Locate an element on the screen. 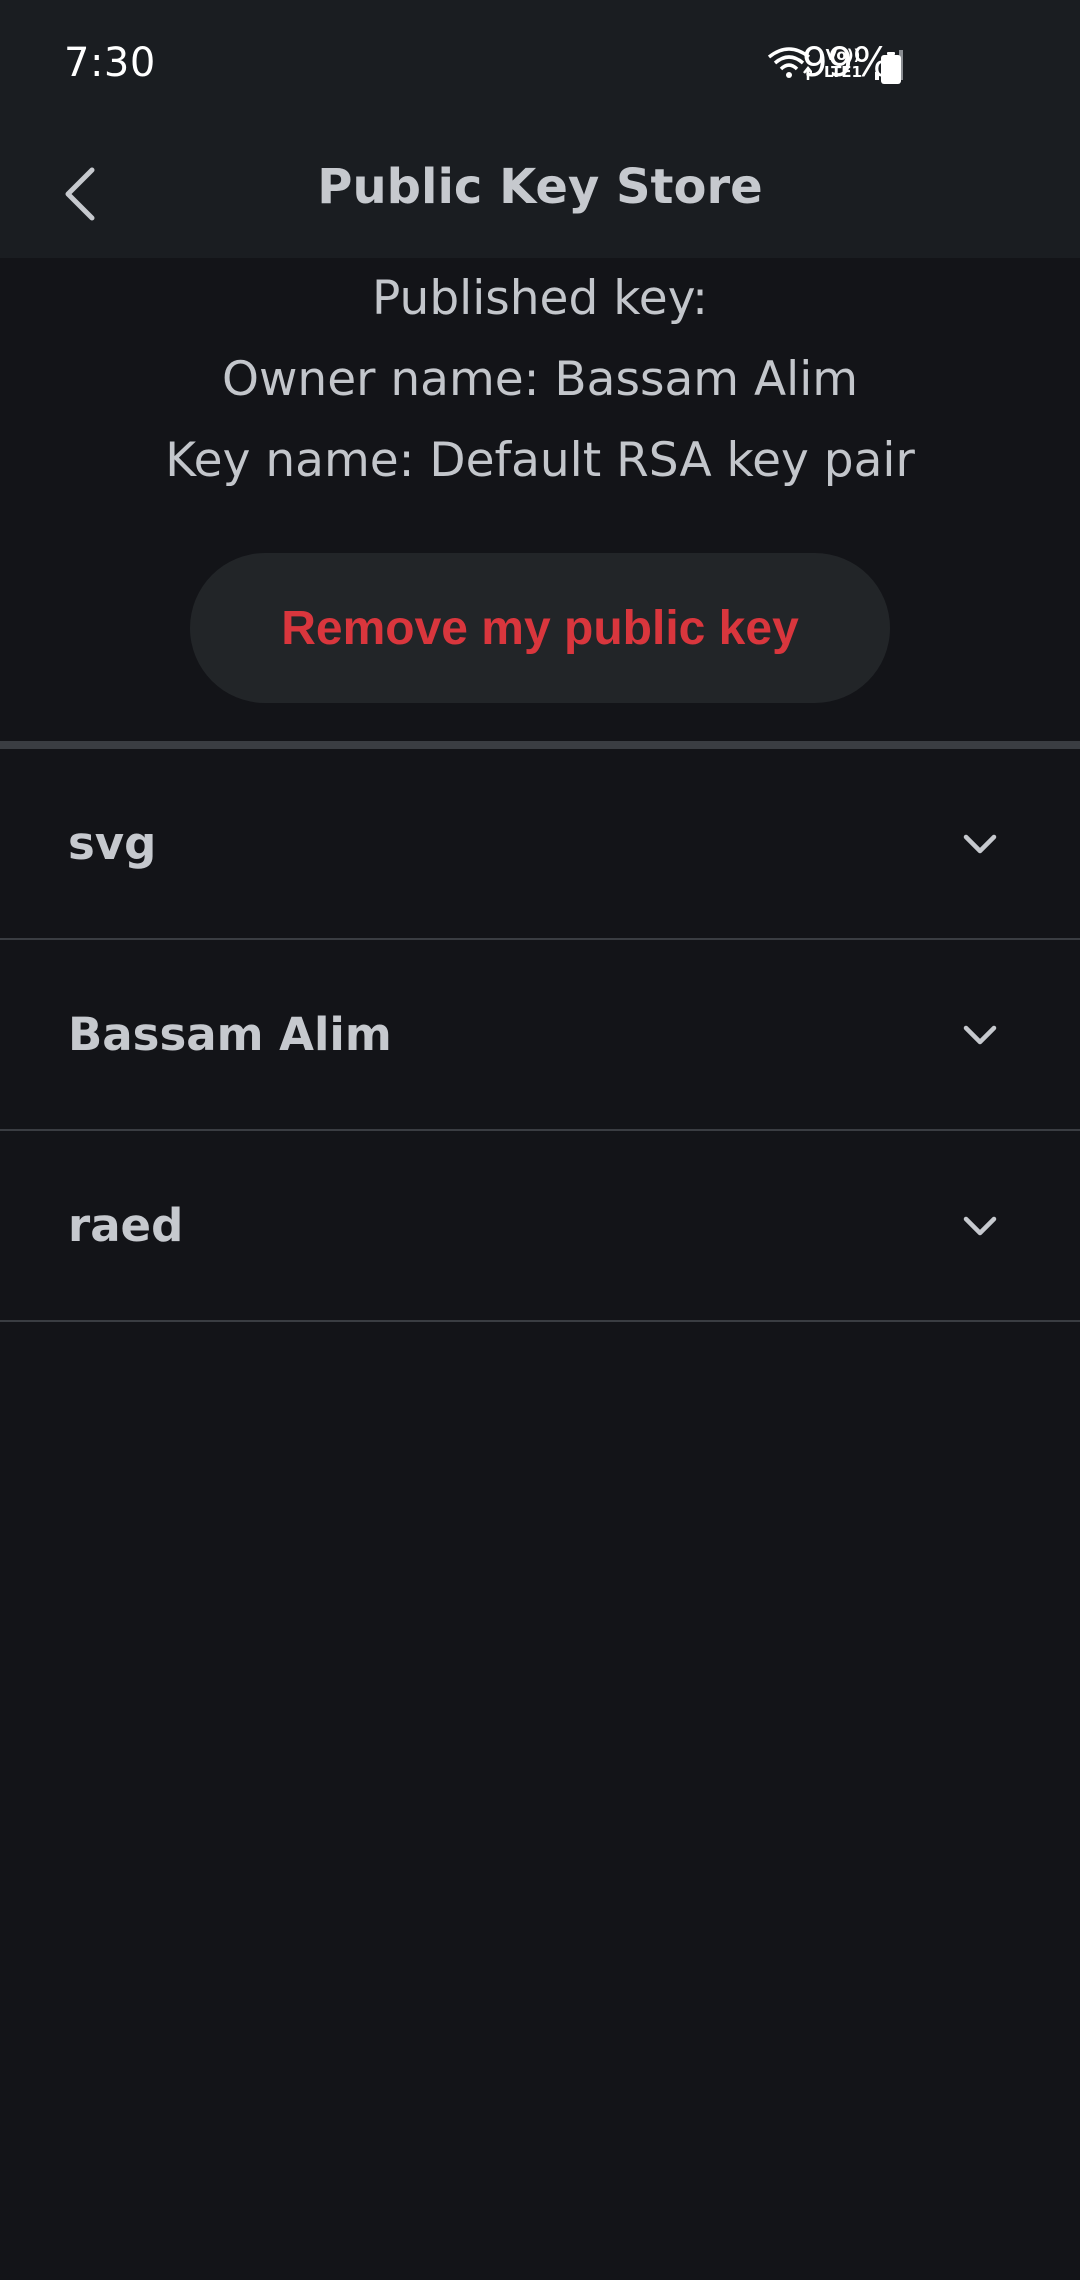  battery-icon is located at coordinates (891, 68).